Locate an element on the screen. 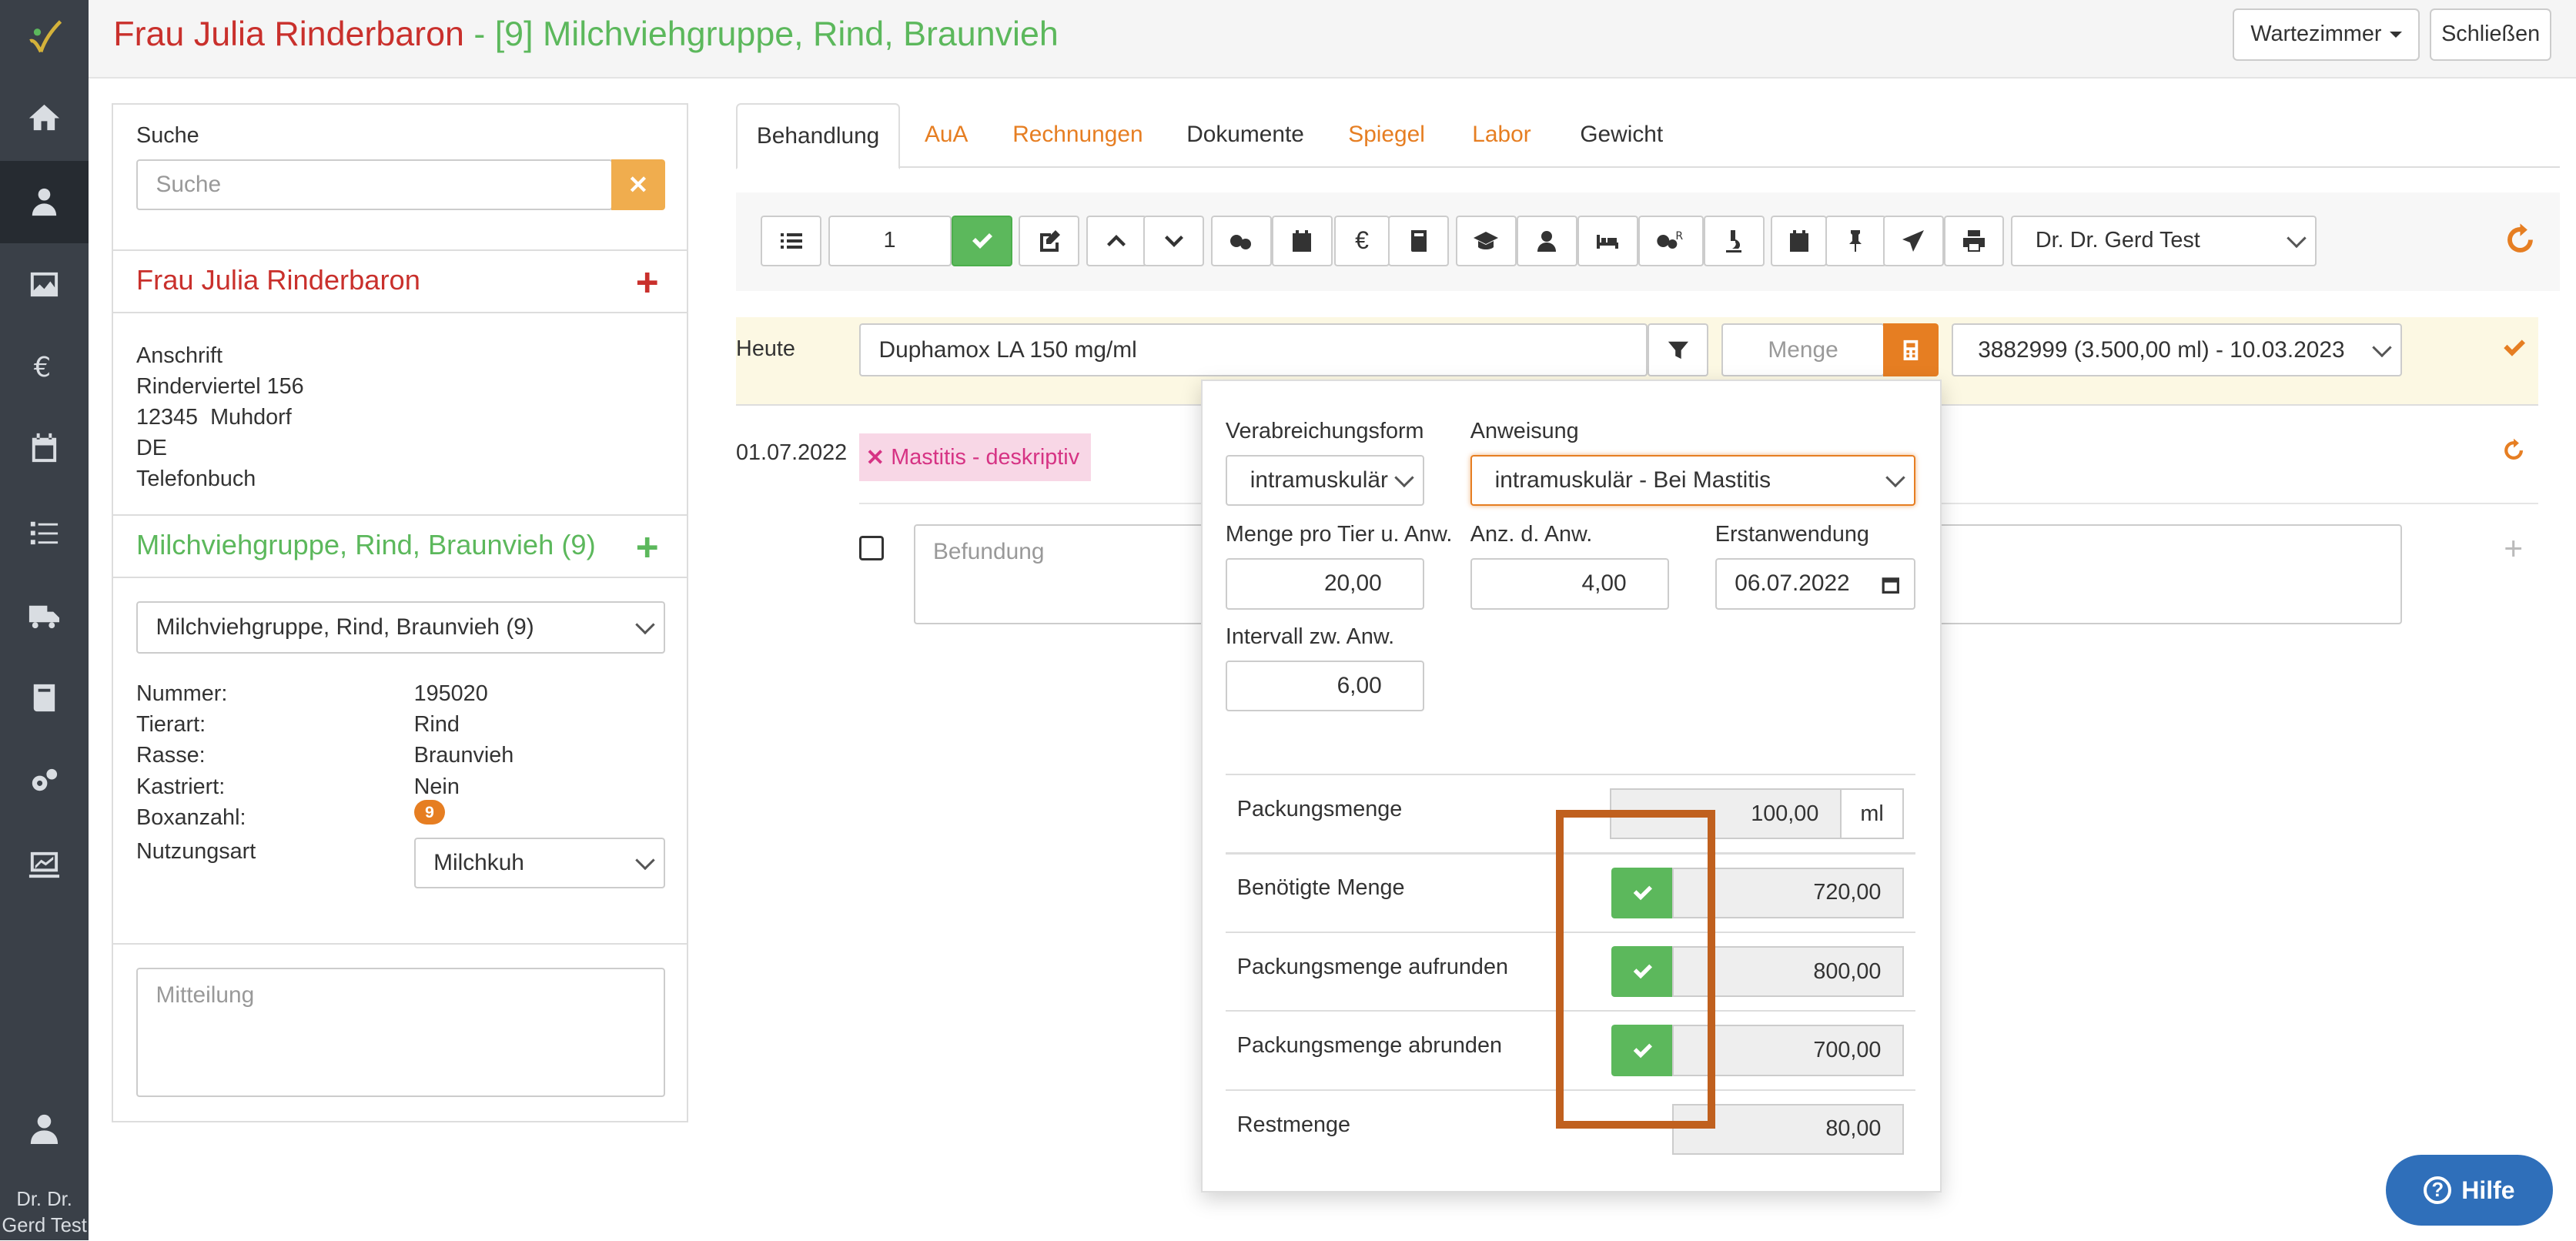  client-icon is located at coordinates (45, 202).